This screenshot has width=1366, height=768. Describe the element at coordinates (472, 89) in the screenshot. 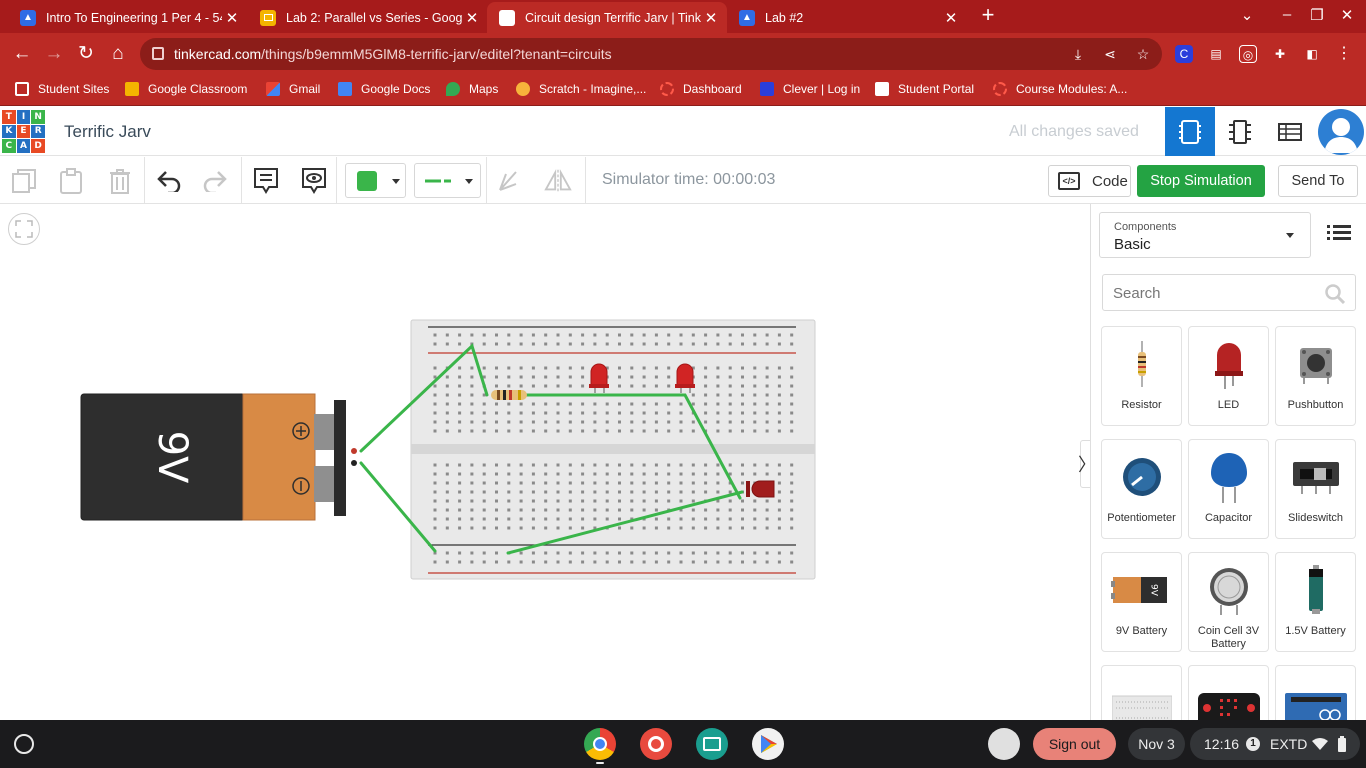

I see `bookmark-maps: Maps` at that location.